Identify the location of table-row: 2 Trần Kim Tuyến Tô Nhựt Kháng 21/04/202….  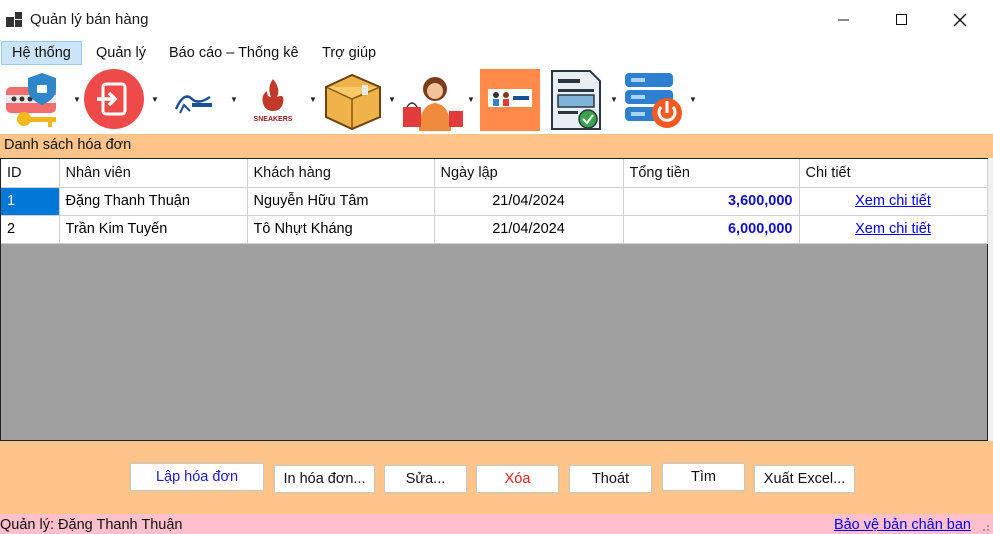
(494, 229).